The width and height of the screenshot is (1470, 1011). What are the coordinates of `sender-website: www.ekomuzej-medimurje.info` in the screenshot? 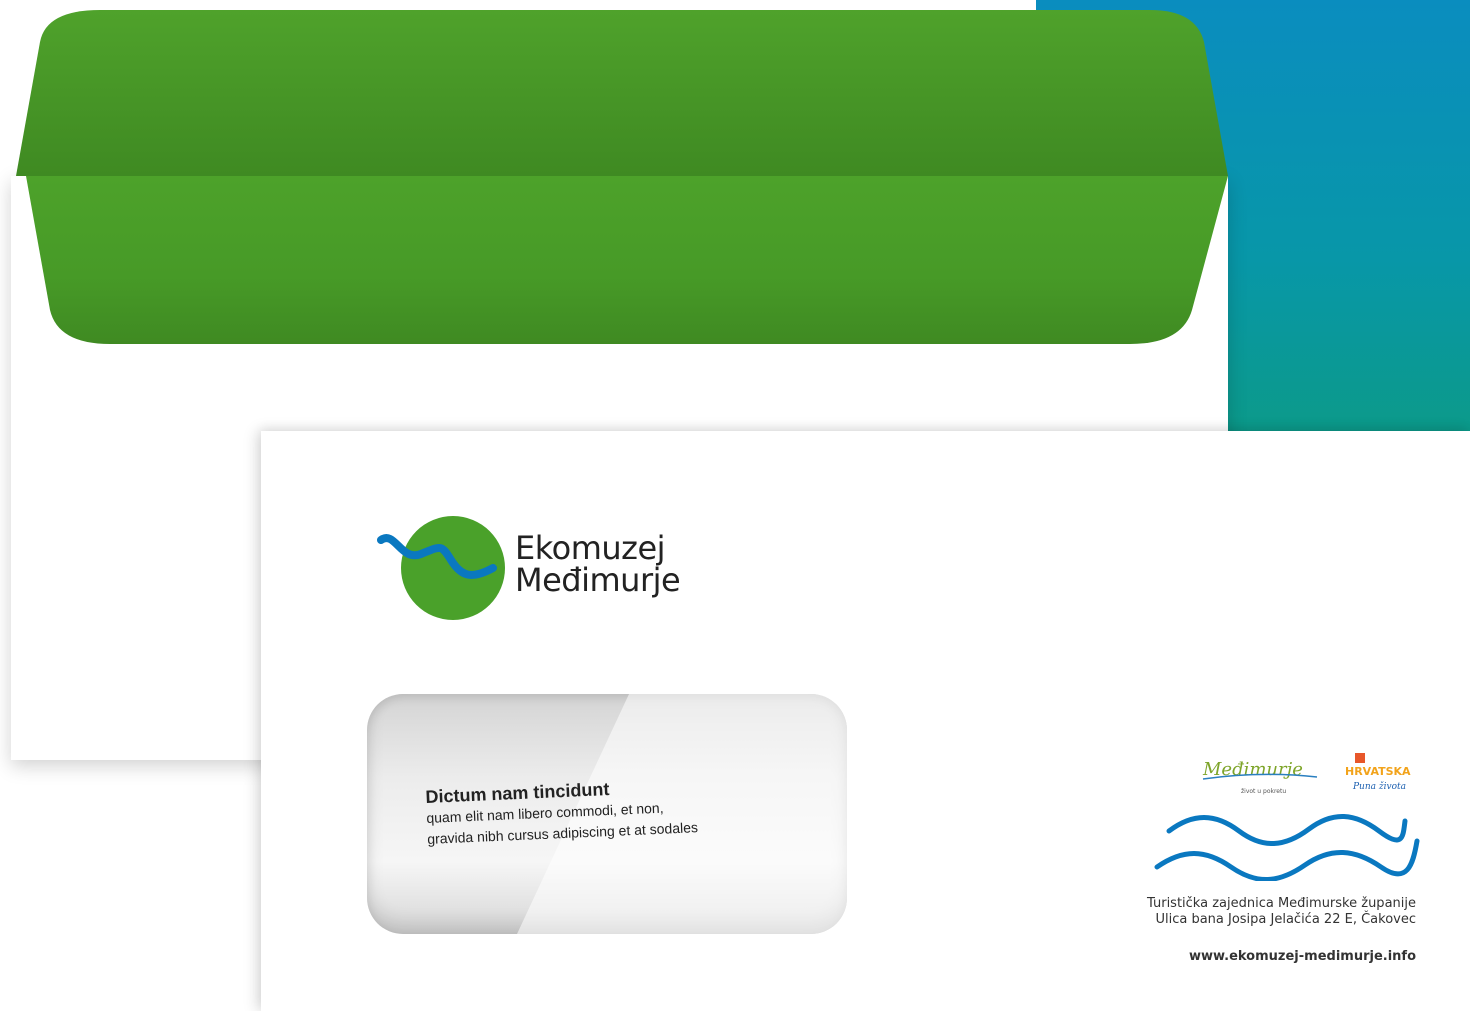 It's located at (1302, 956).